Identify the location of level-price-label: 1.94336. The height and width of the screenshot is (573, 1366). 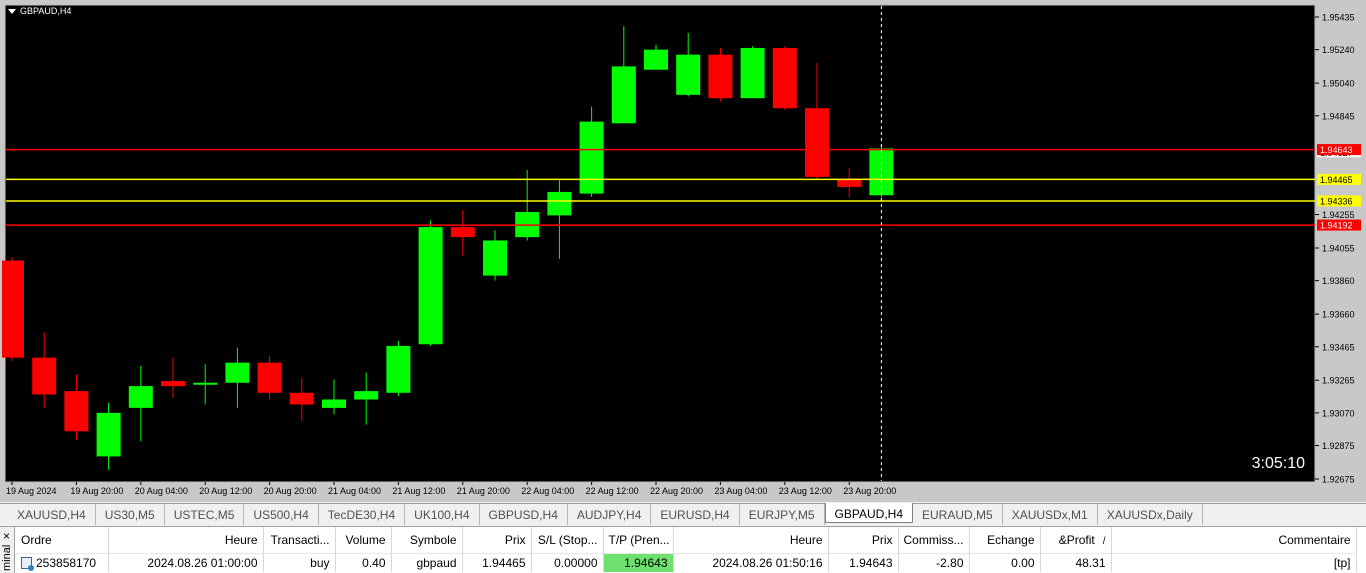
(1336, 201).